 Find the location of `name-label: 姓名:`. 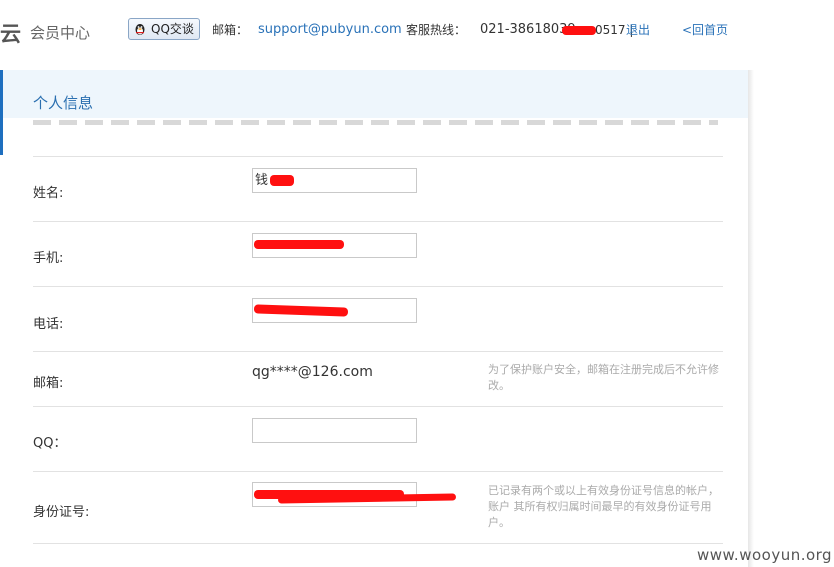

name-label: 姓名: is located at coordinates (48, 193).